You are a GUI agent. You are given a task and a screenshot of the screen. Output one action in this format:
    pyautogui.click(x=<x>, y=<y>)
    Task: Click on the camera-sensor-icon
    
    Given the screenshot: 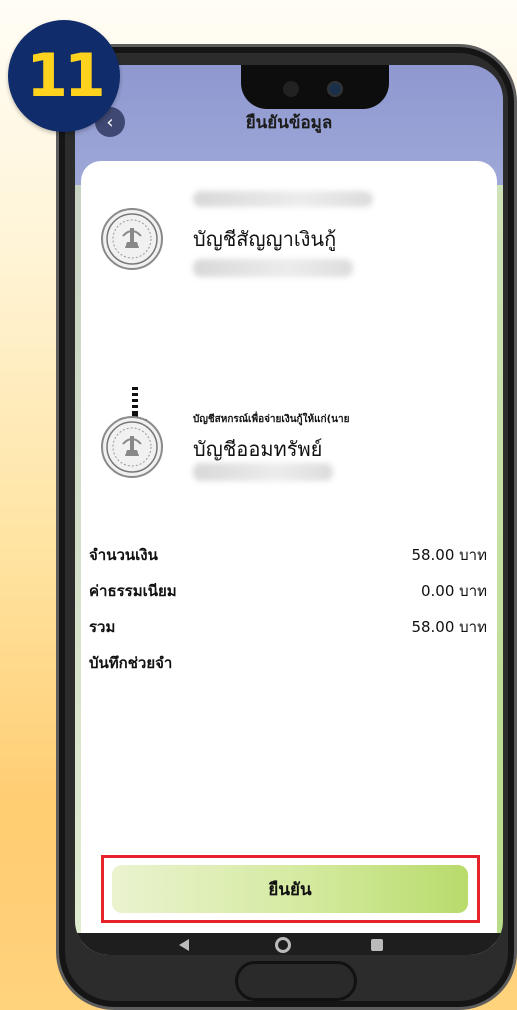 What is the action you would take?
    pyautogui.click(x=291, y=89)
    